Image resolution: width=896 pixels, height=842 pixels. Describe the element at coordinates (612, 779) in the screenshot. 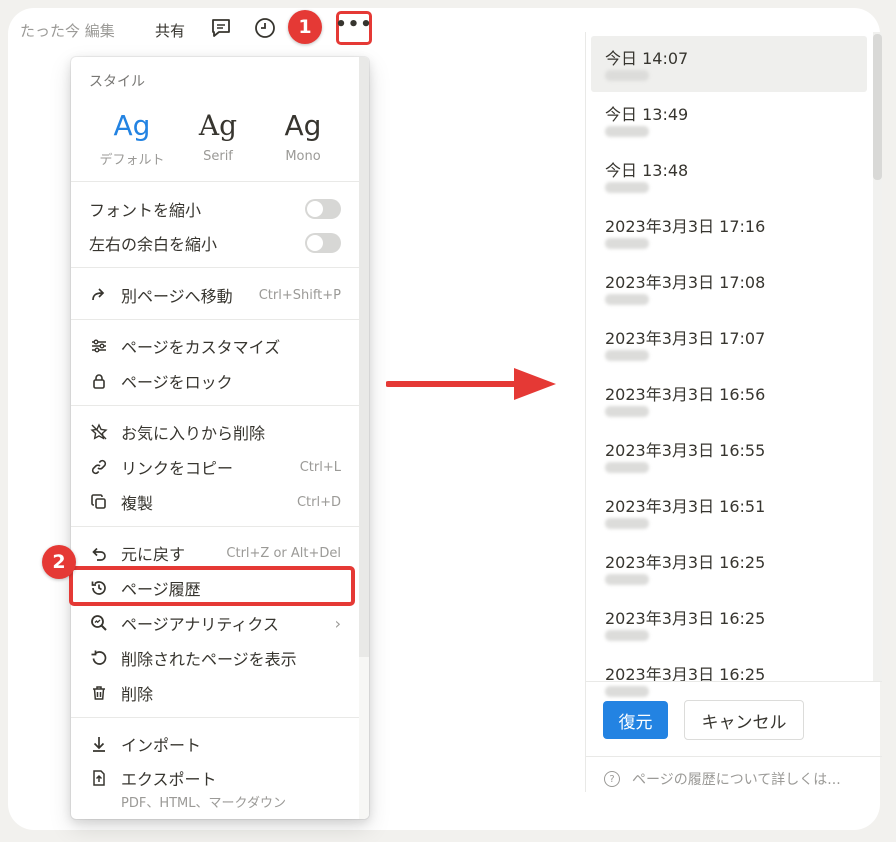

I see `question-icon: ?` at that location.